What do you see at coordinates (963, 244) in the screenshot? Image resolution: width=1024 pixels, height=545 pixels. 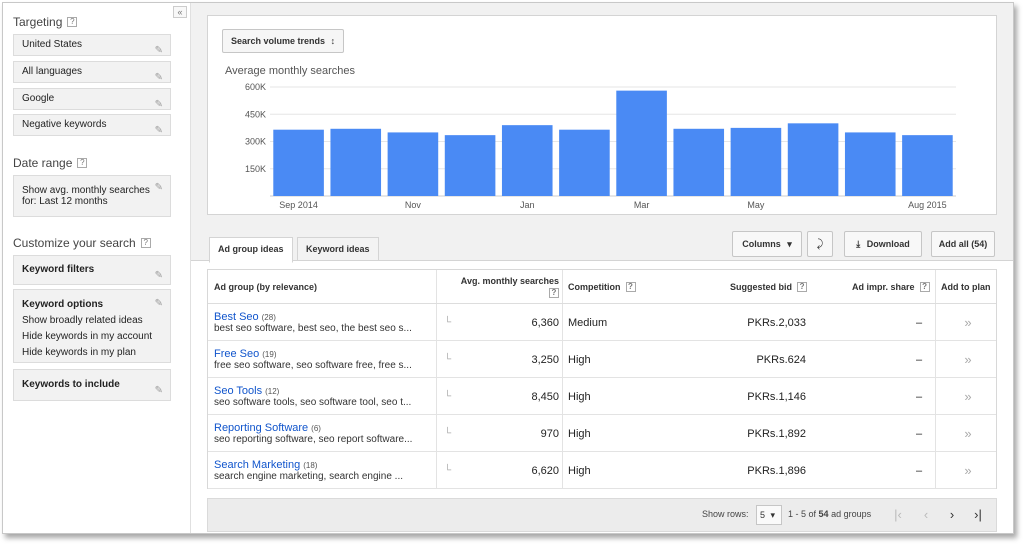 I see `add-all-button: Add all (54)` at bounding box center [963, 244].